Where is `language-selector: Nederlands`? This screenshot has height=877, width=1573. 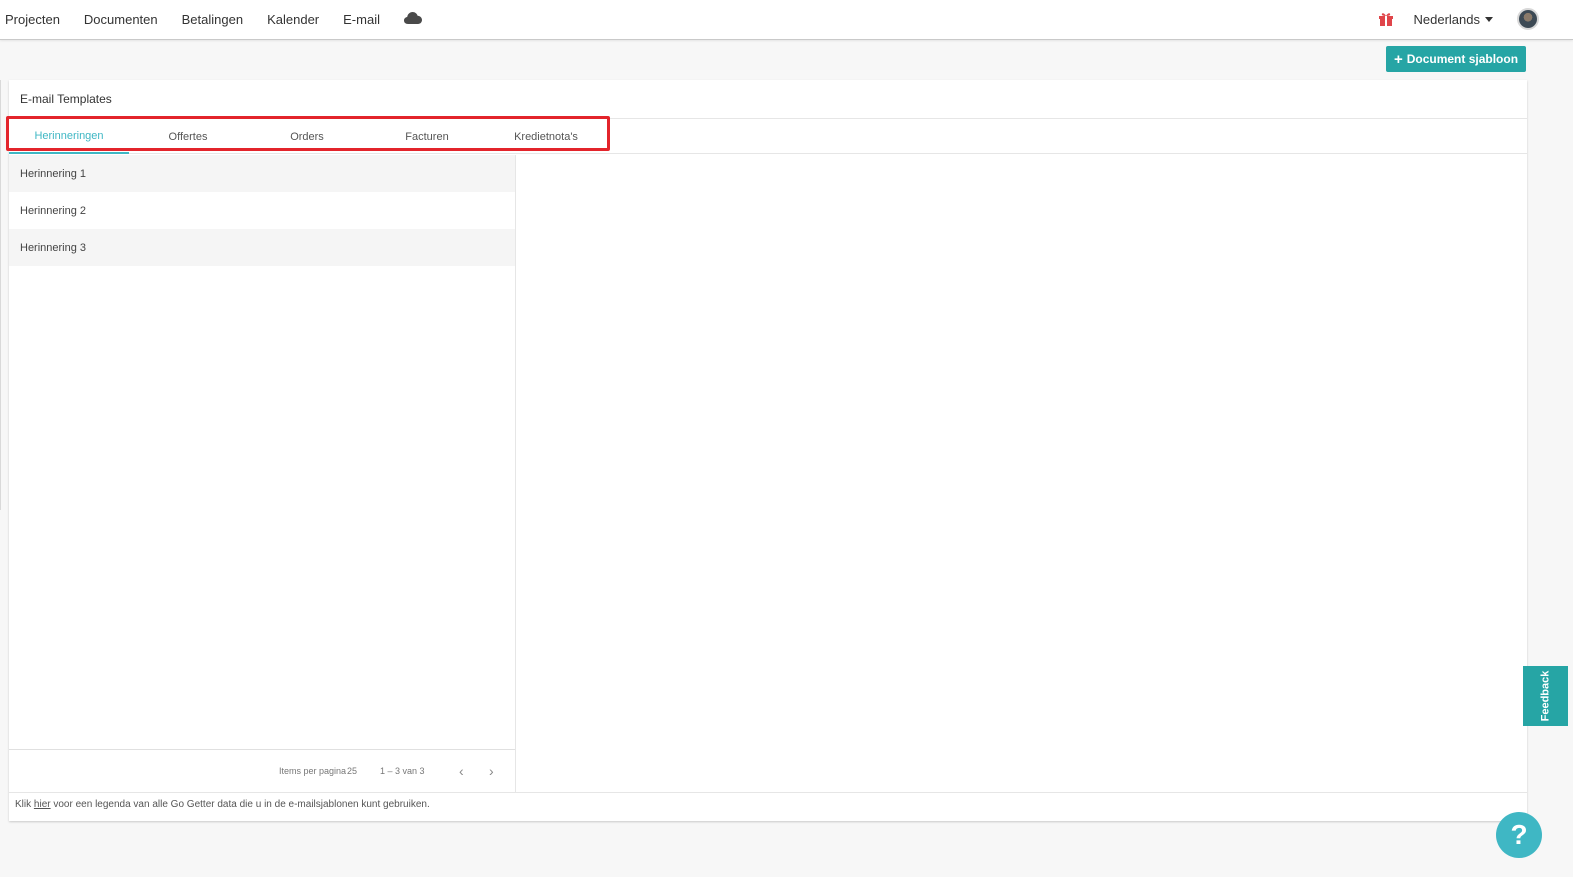
language-selector: Nederlands is located at coordinates (1453, 19).